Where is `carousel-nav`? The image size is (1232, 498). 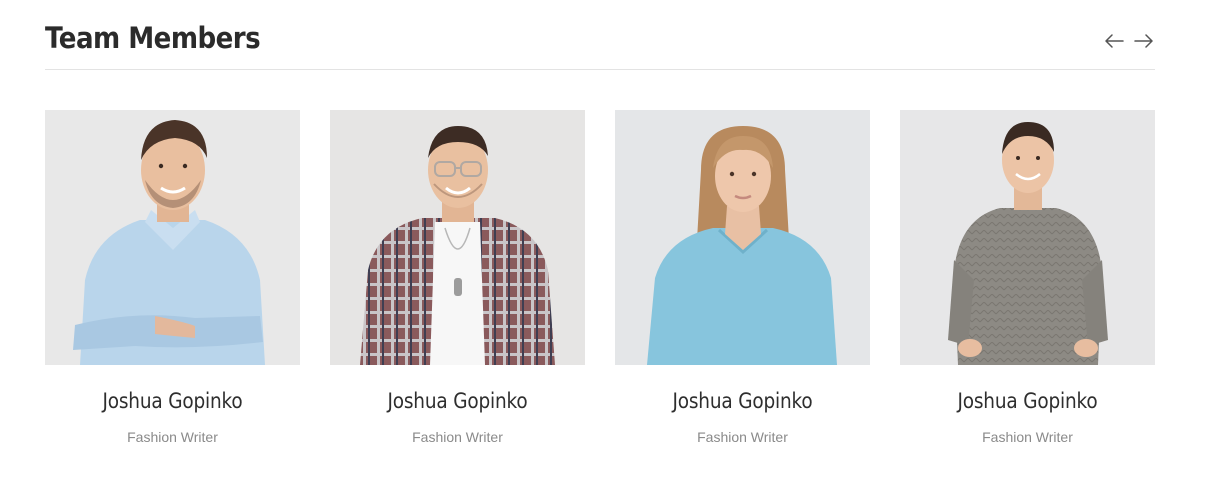
carousel-nav is located at coordinates (1129, 41).